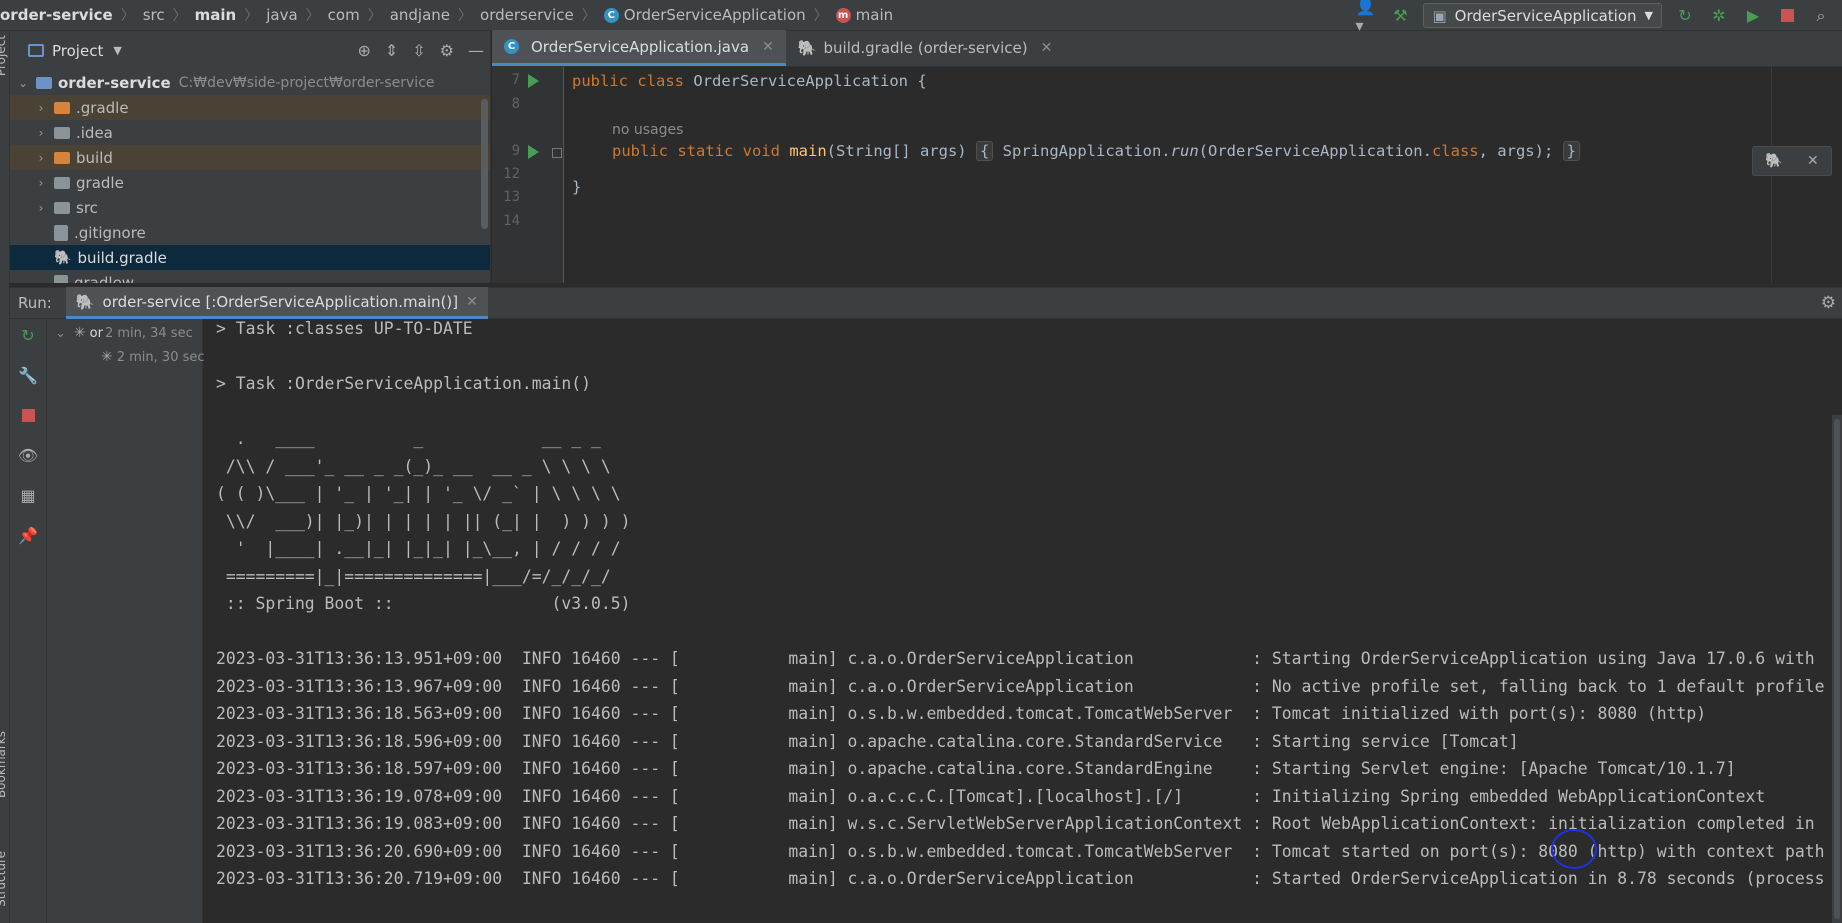 The image size is (1842, 923). I want to click on run-tree-item: ⌄ ✳ or 2 min, 34 sec, so click(124, 333).